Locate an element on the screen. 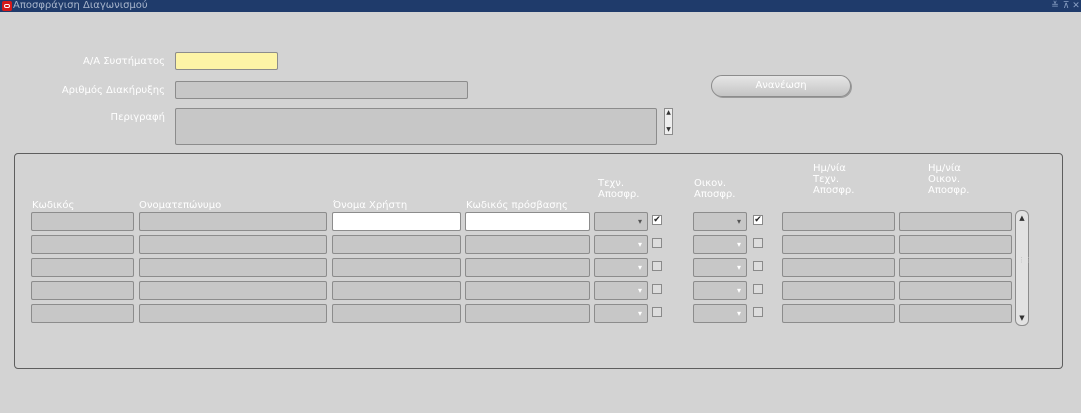 The image size is (1081, 413). table-scrollbar: ▲ ⋮⋮ ▼ is located at coordinates (1023, 268).